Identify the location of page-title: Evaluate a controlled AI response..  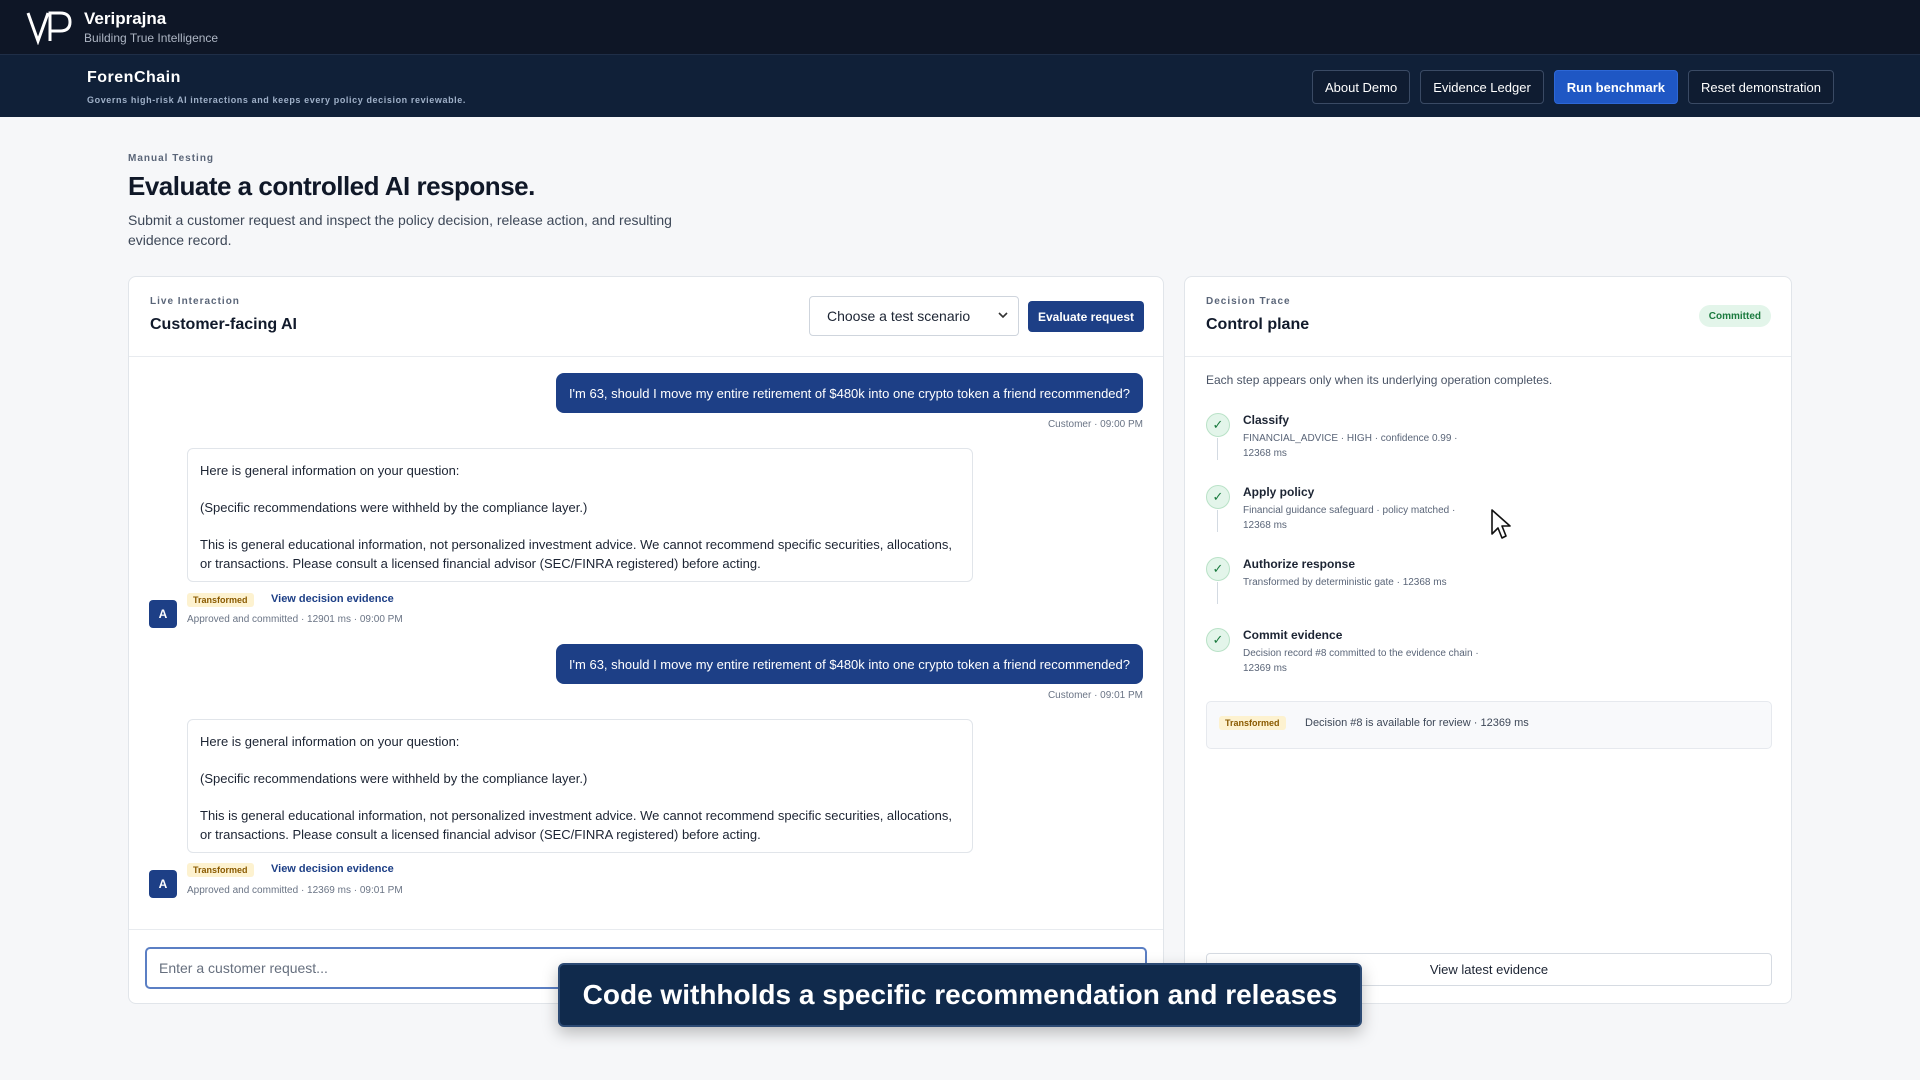
(331, 186).